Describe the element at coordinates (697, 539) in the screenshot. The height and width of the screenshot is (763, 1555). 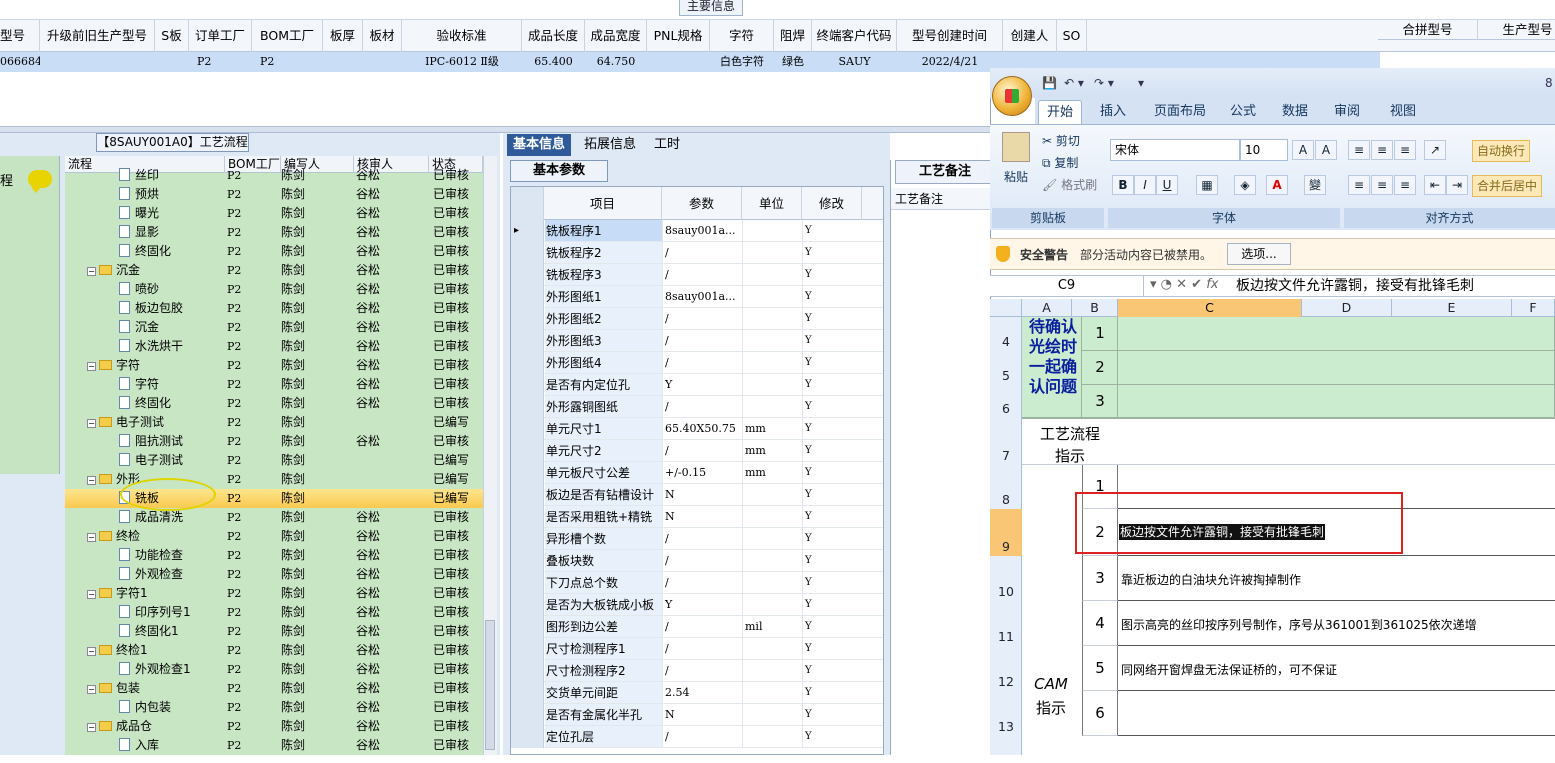
I see `params-row: 异形槽个数 / Y` at that location.